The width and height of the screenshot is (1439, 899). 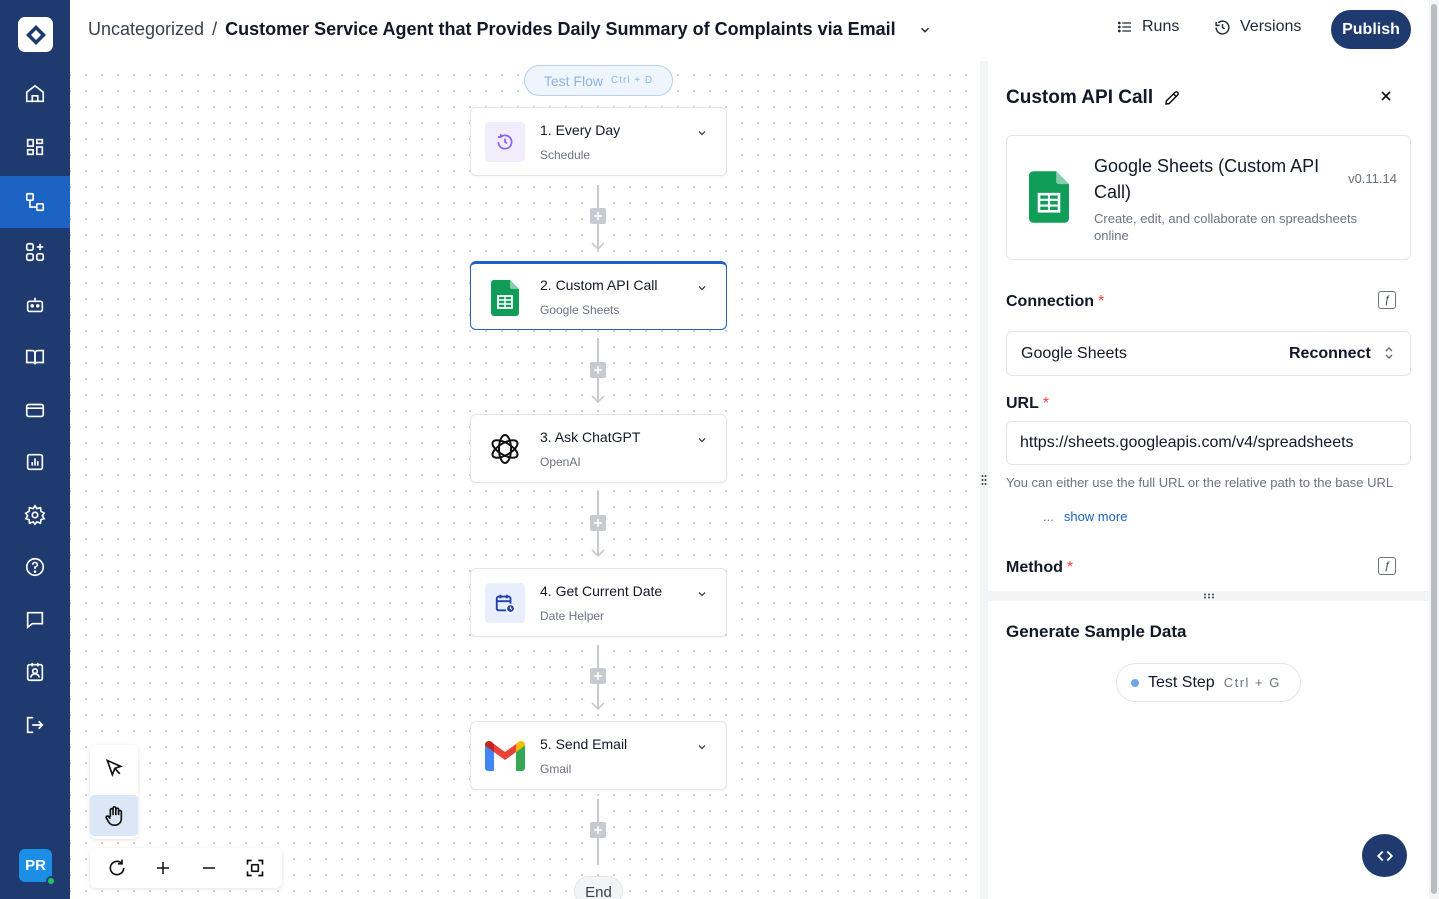 I want to click on versions-label: Versions, so click(x=1271, y=26).